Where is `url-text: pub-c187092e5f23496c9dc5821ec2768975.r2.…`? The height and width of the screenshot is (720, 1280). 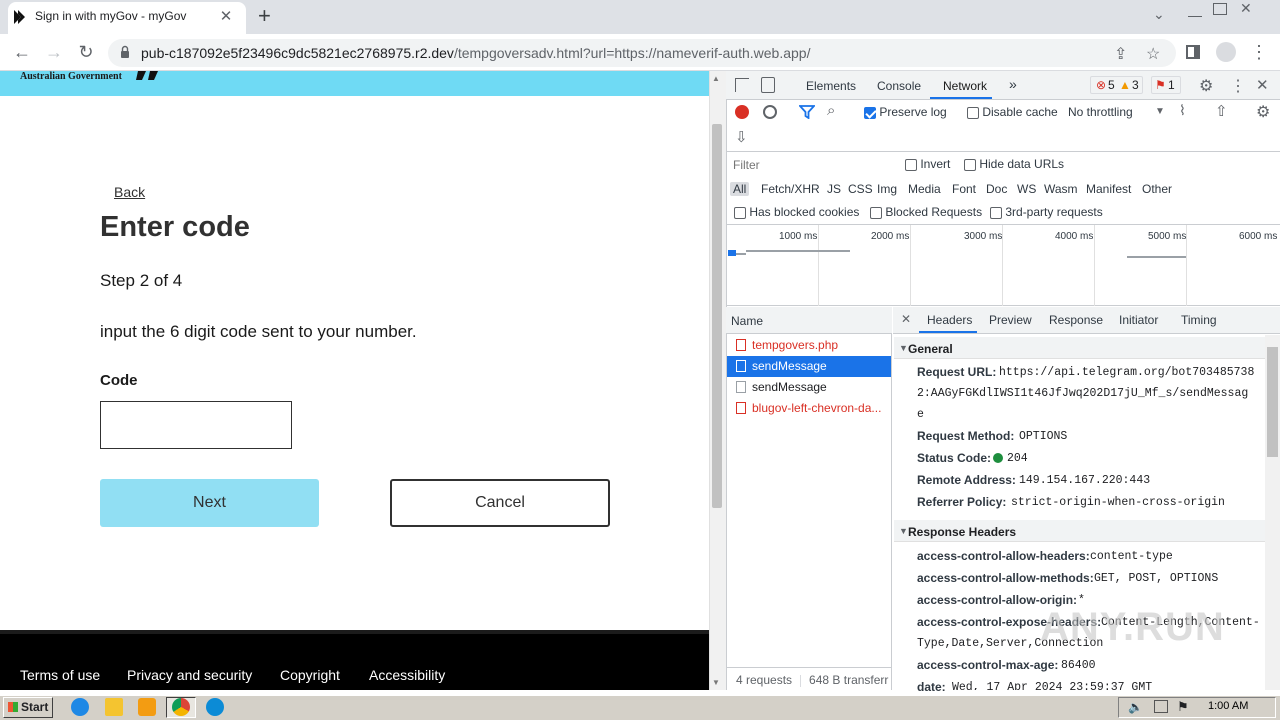
url-text: pub-c187092e5f23496c9dc5821ec2768975.r2.… is located at coordinates (475, 53).